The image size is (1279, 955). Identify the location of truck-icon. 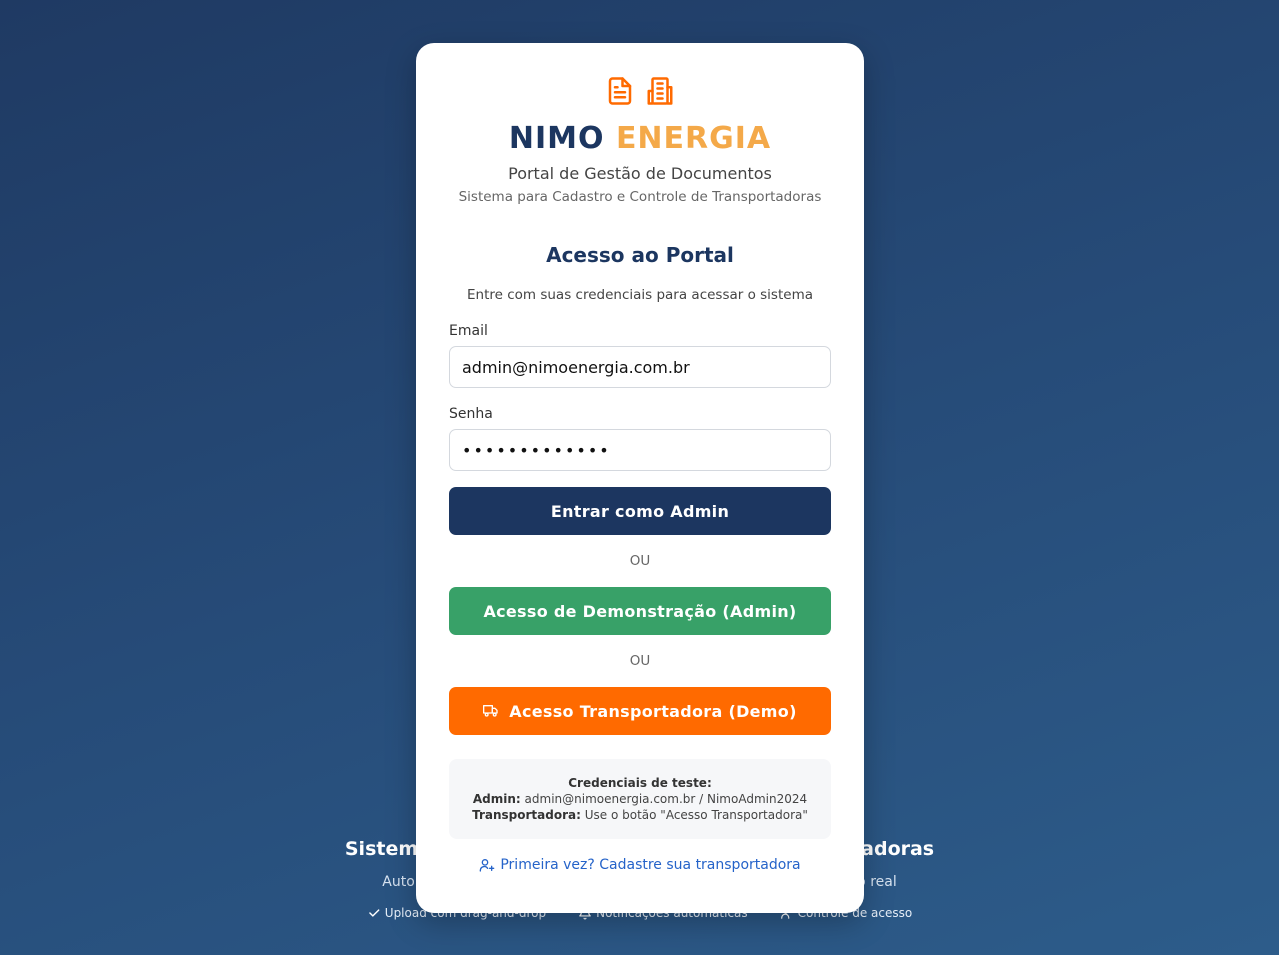
(490, 711).